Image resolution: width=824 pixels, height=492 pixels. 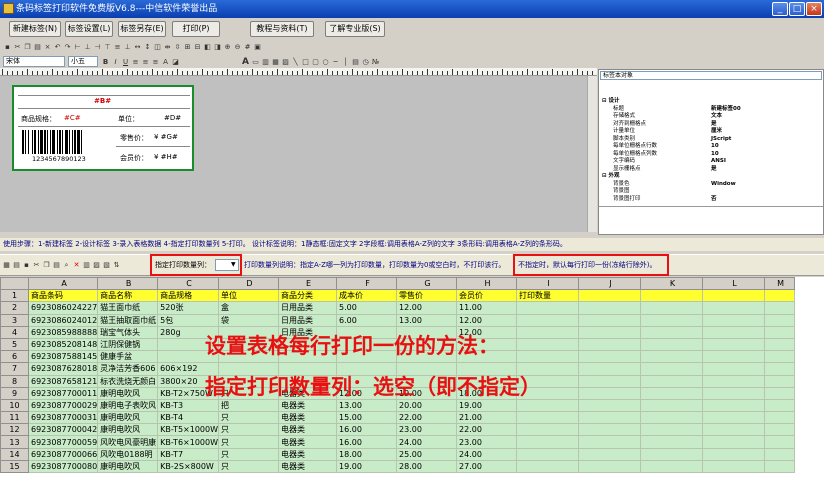 What do you see at coordinates (63, 308) in the screenshot?
I see `grid-cell: 6923086024227` at bounding box center [63, 308].